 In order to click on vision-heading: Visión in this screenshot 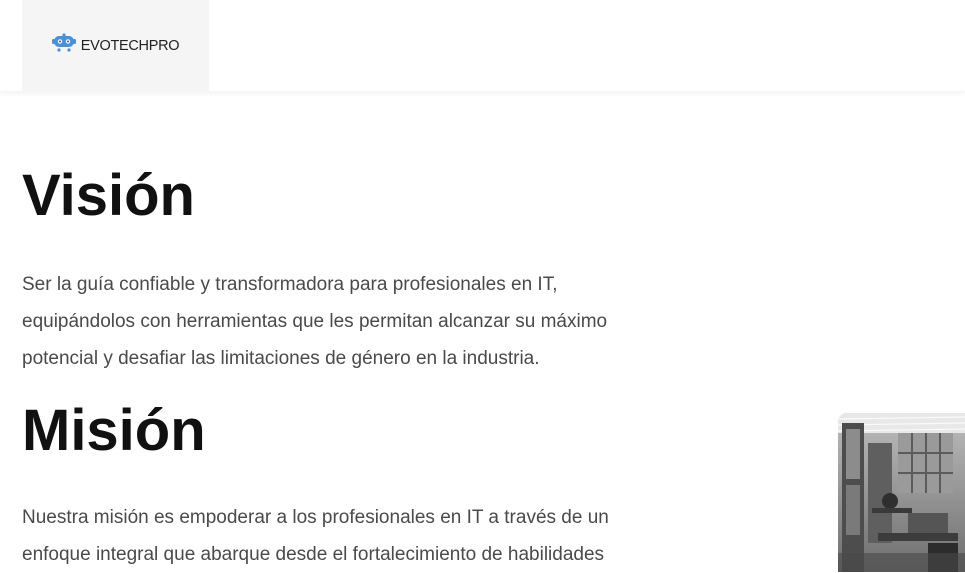, I will do `click(108, 195)`.